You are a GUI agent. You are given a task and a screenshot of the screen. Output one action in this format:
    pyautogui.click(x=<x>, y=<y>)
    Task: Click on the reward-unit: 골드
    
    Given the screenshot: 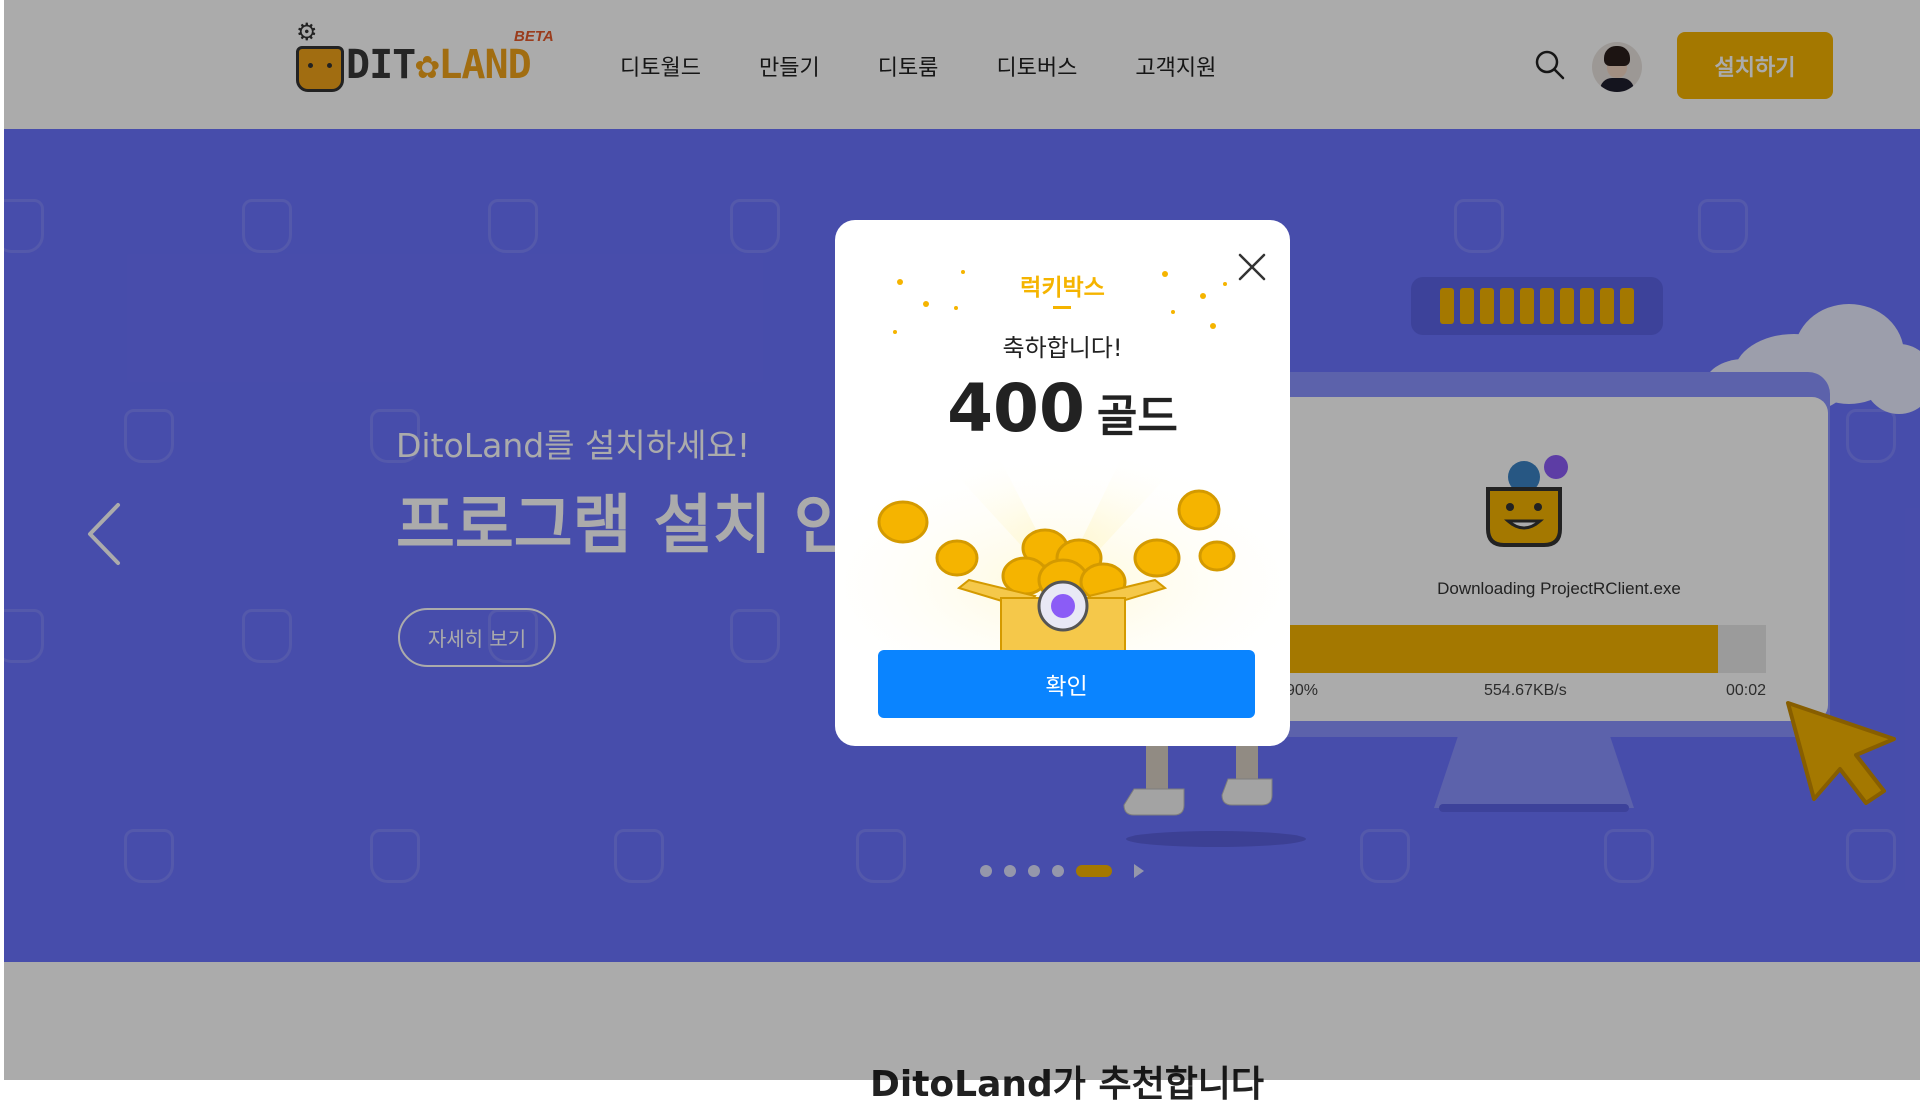 What is the action you would take?
    pyautogui.click(x=1137, y=416)
    